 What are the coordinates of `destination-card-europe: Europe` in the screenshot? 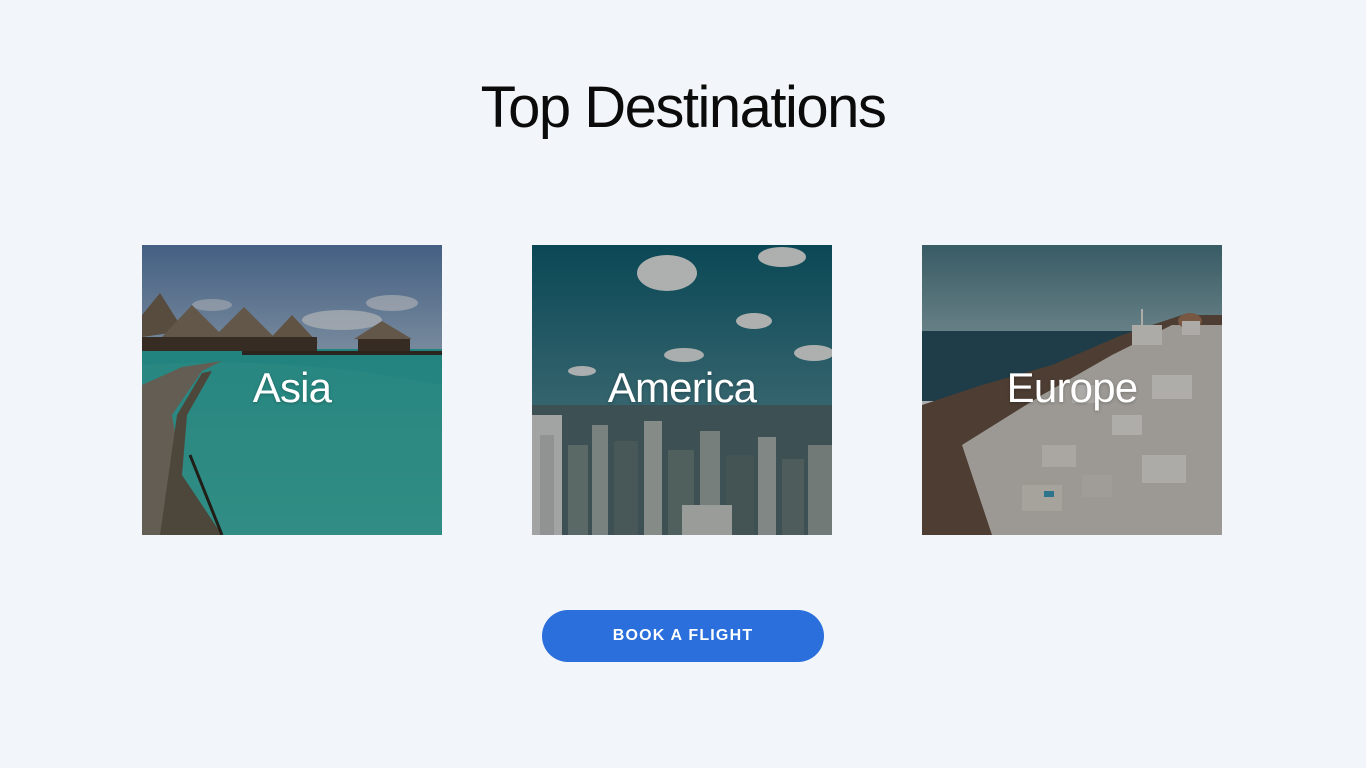 It's located at (1072, 390).